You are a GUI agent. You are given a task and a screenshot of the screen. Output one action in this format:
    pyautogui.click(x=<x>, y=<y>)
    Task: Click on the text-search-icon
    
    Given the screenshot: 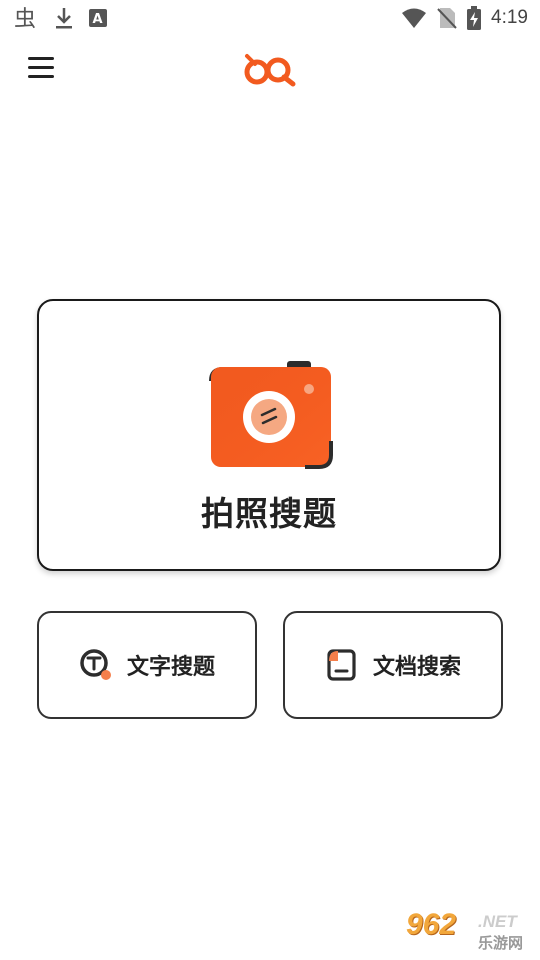 What is the action you would take?
    pyautogui.click(x=95, y=664)
    